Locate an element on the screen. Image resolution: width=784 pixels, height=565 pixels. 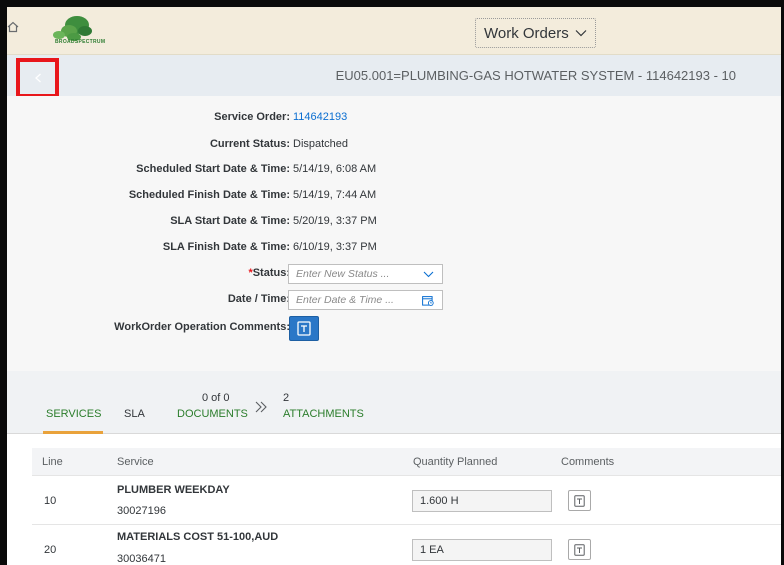
sla-finish-row: SLA Finish Date & Time: 6/10/19, 3:37 PM is located at coordinates (394, 248).